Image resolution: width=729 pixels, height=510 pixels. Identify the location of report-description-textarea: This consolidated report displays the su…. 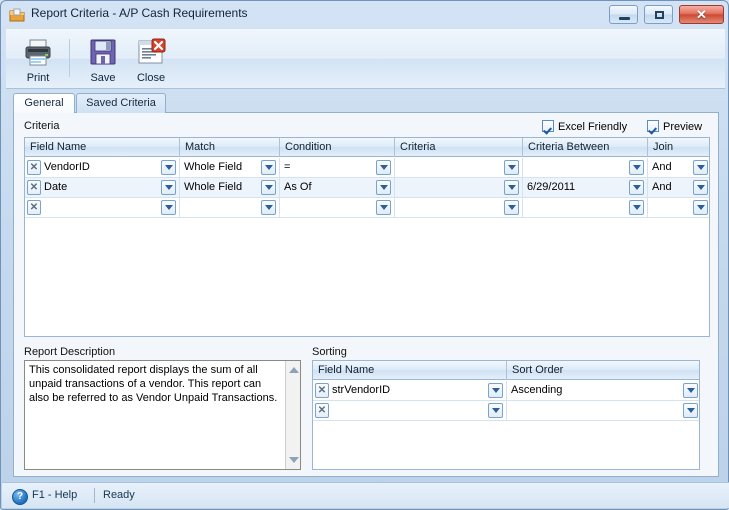
(162, 415).